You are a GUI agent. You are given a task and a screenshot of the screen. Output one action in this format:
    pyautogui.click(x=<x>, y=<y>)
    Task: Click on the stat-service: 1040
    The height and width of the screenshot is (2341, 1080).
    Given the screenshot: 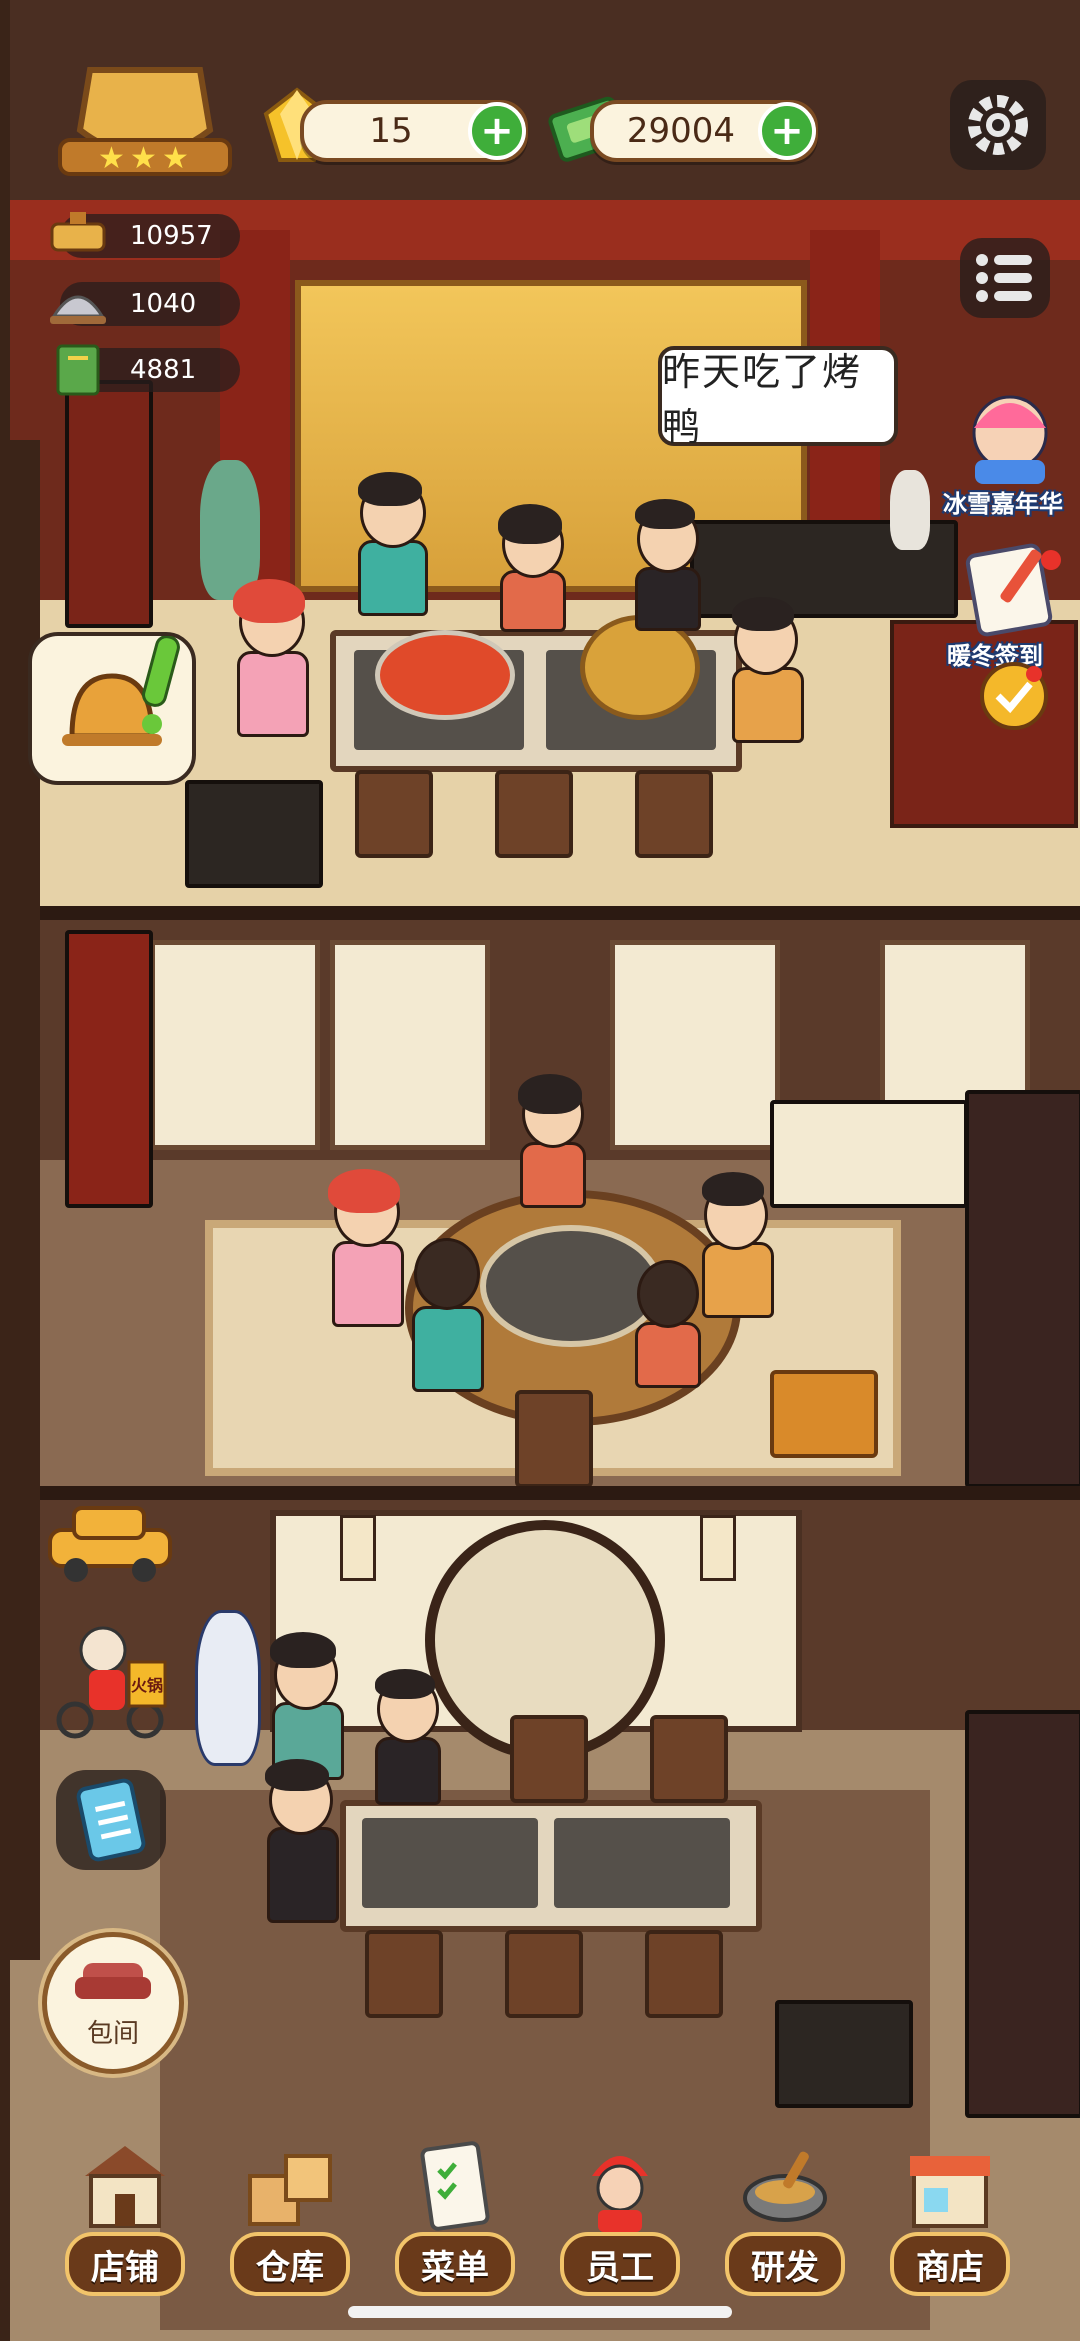 What is the action you would take?
    pyautogui.click(x=145, y=304)
    